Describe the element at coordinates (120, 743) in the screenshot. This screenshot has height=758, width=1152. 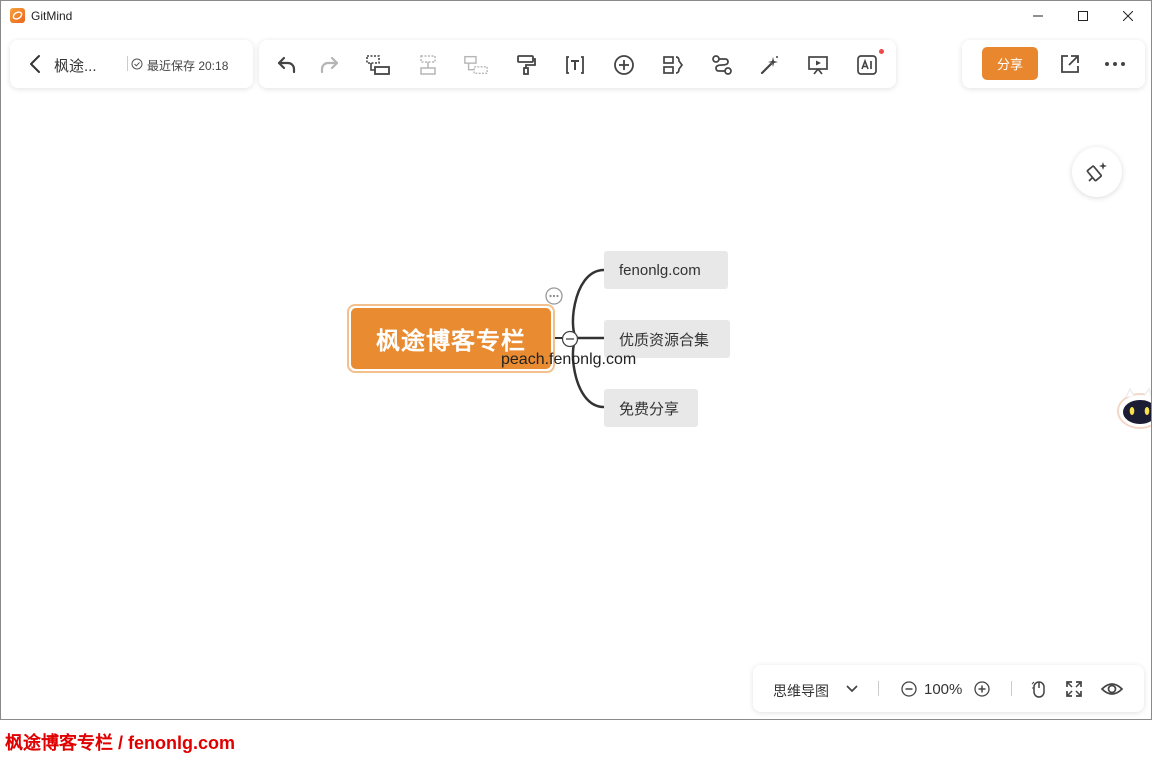
I see `footer-watermark: 枫途博客专栏 / fenonlg.com` at that location.